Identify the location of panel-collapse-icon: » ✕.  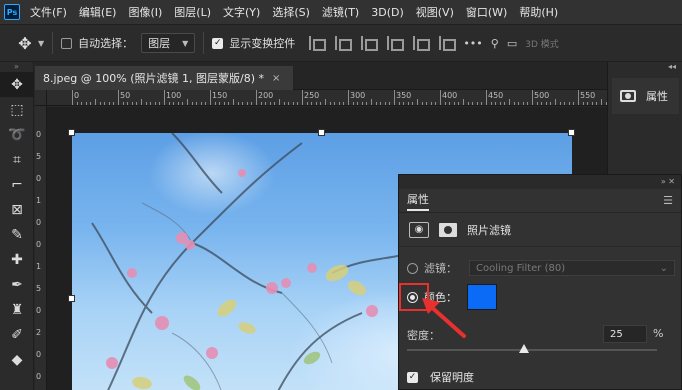
(540, 182).